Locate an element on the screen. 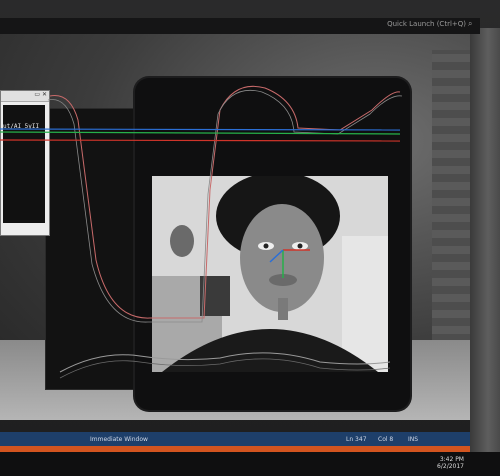  taskbar-clock: 3:42 PM 6/2/2017 is located at coordinates (450, 463).